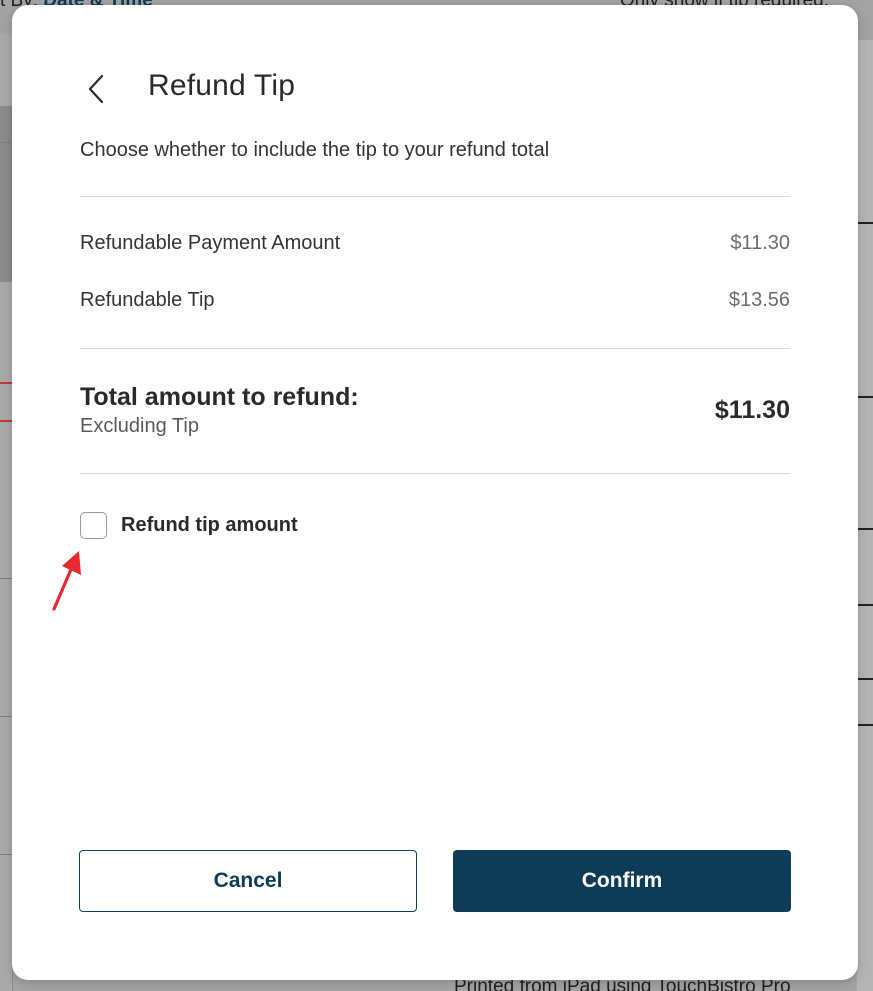  Describe the element at coordinates (622, 881) in the screenshot. I see `confirm-button: Confirm` at that location.